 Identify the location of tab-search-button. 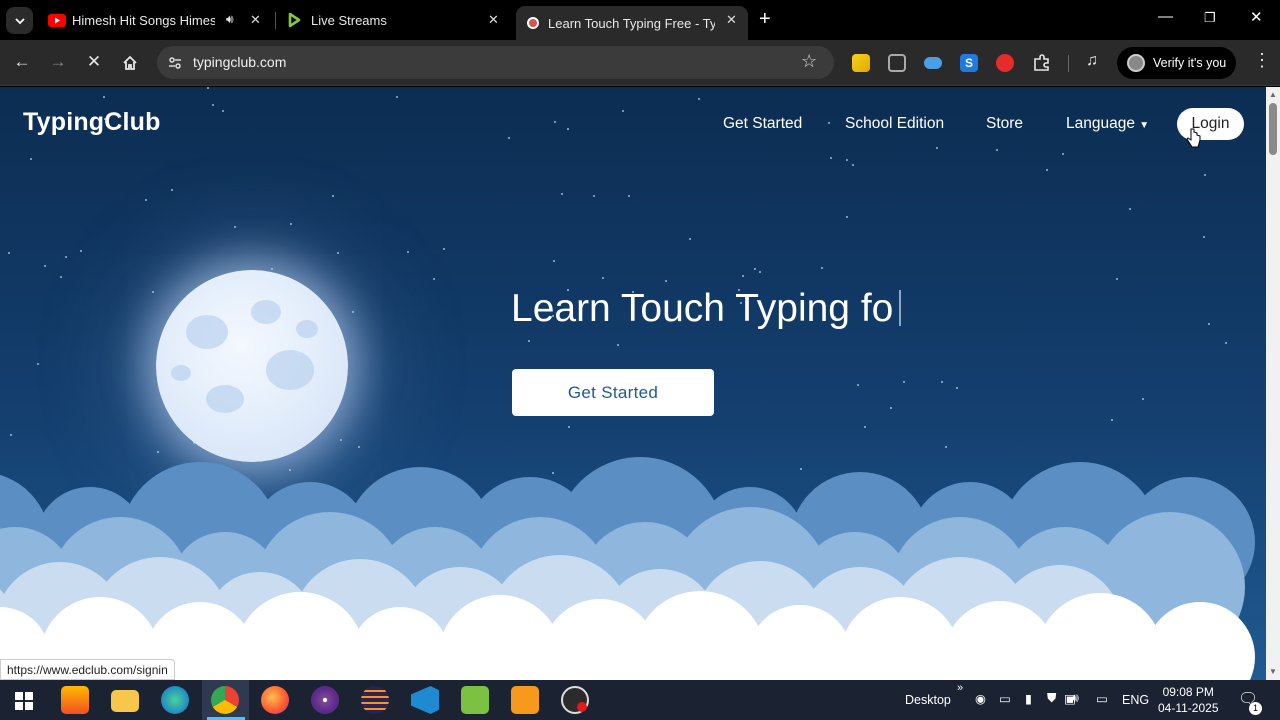
(19, 20).